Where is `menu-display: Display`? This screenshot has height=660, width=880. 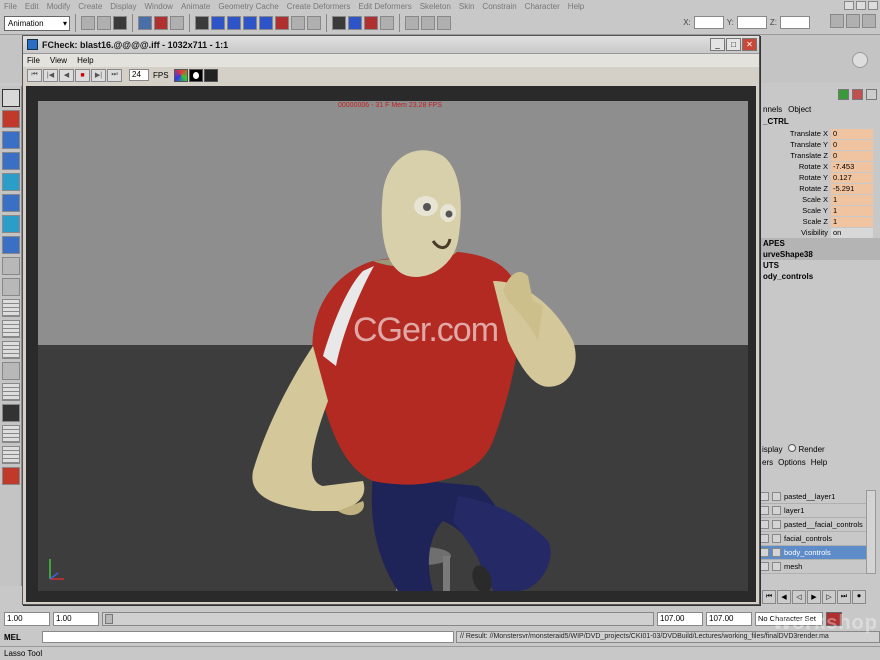 menu-display: Display is located at coordinates (123, 6).